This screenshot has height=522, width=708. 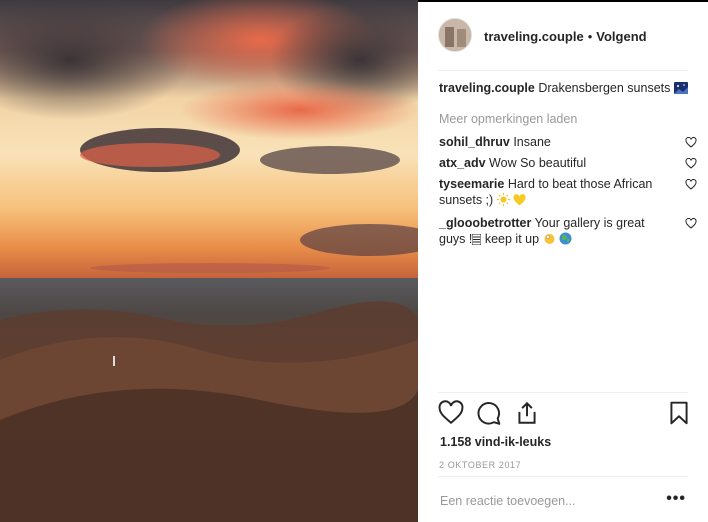 What do you see at coordinates (563, 392) in the screenshot?
I see `actions-divider` at bounding box center [563, 392].